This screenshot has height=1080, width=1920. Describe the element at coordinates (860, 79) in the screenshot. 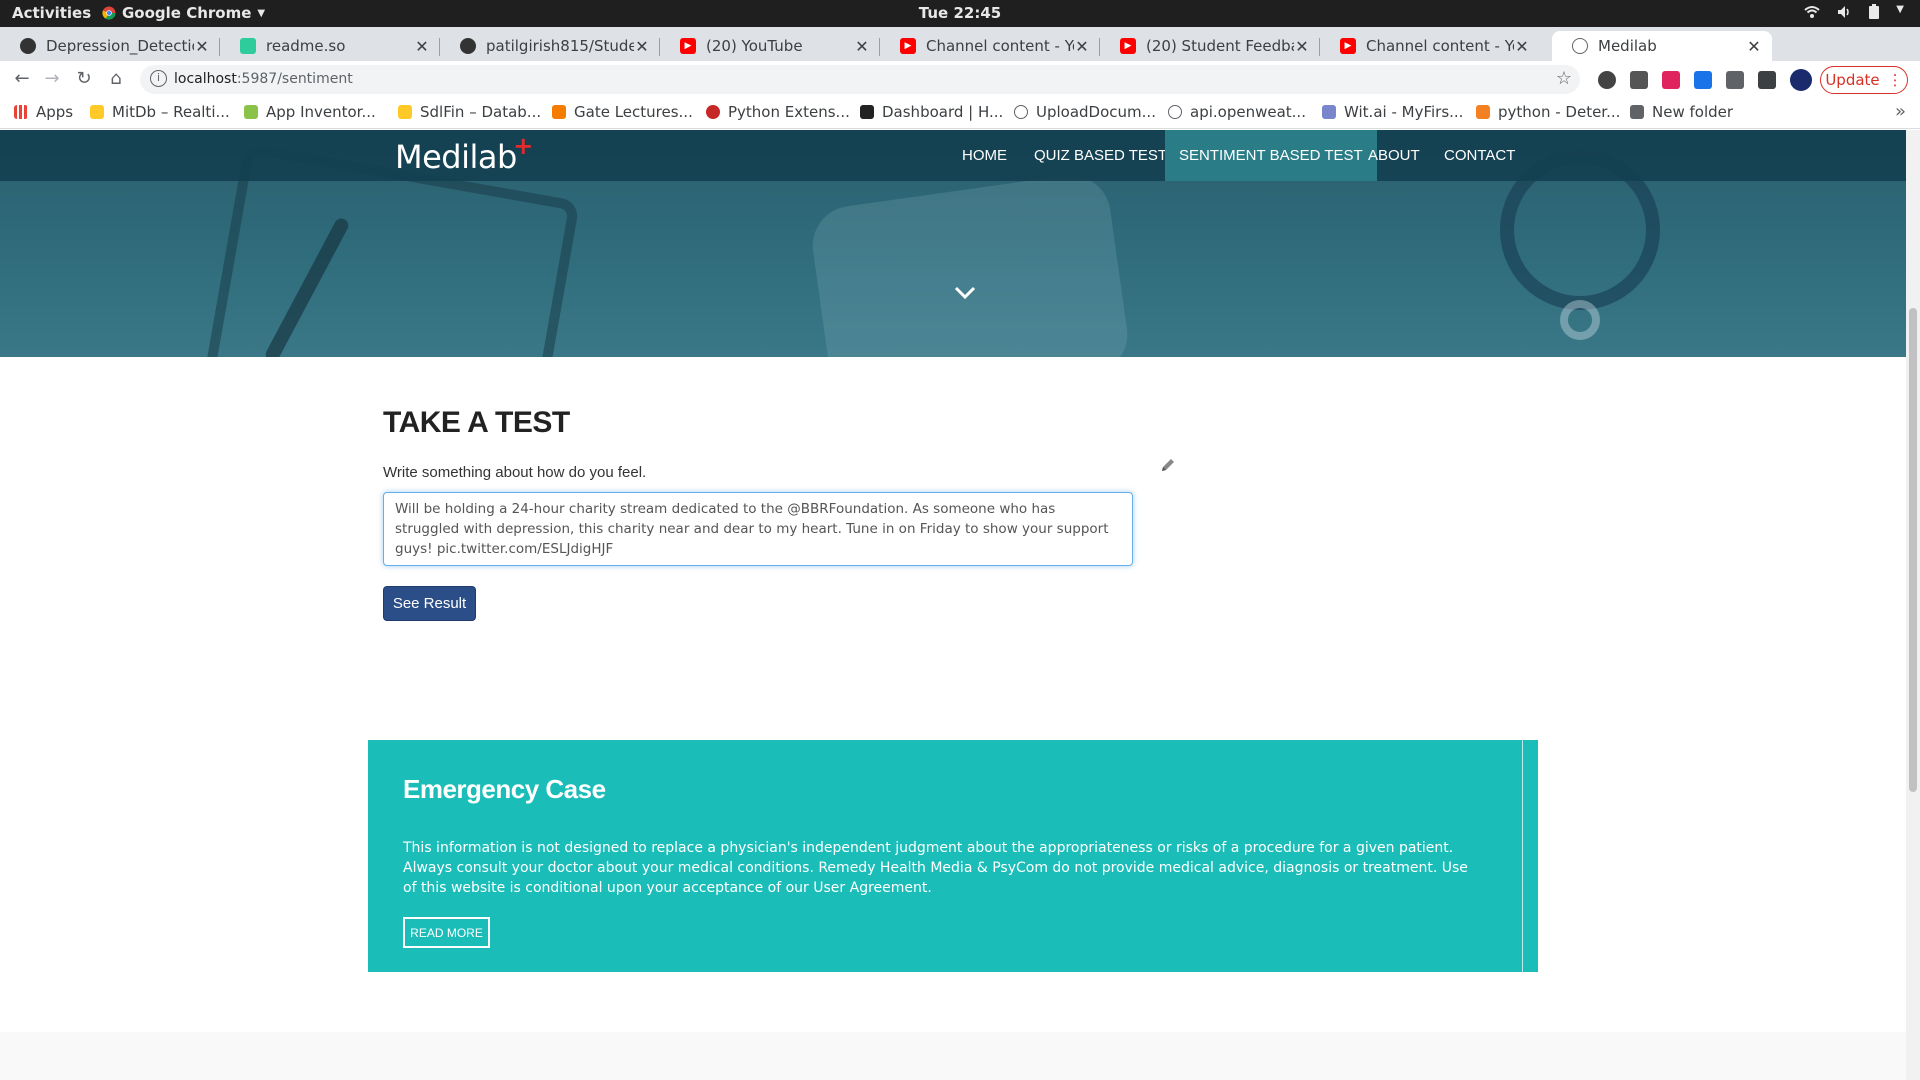

I see `address-bar: i localhost:5987/sentiment ☆` at that location.